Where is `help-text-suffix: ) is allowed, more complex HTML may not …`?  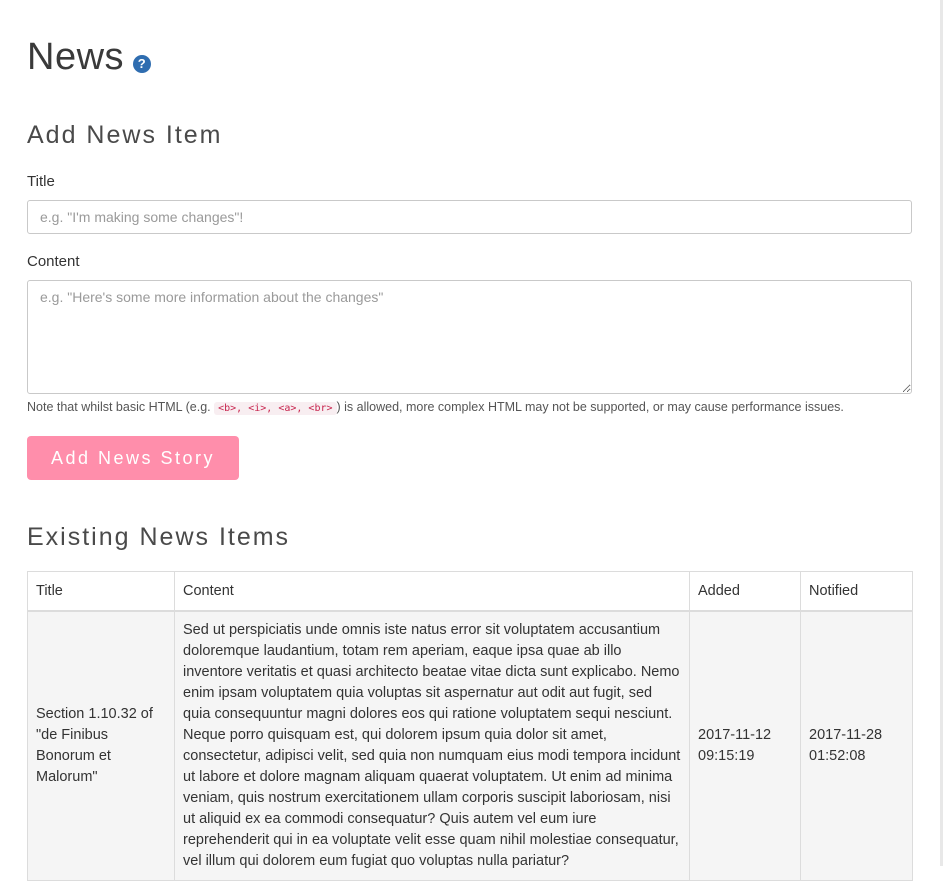 help-text-suffix: ) is allowed, more complex HTML may not … is located at coordinates (590, 407).